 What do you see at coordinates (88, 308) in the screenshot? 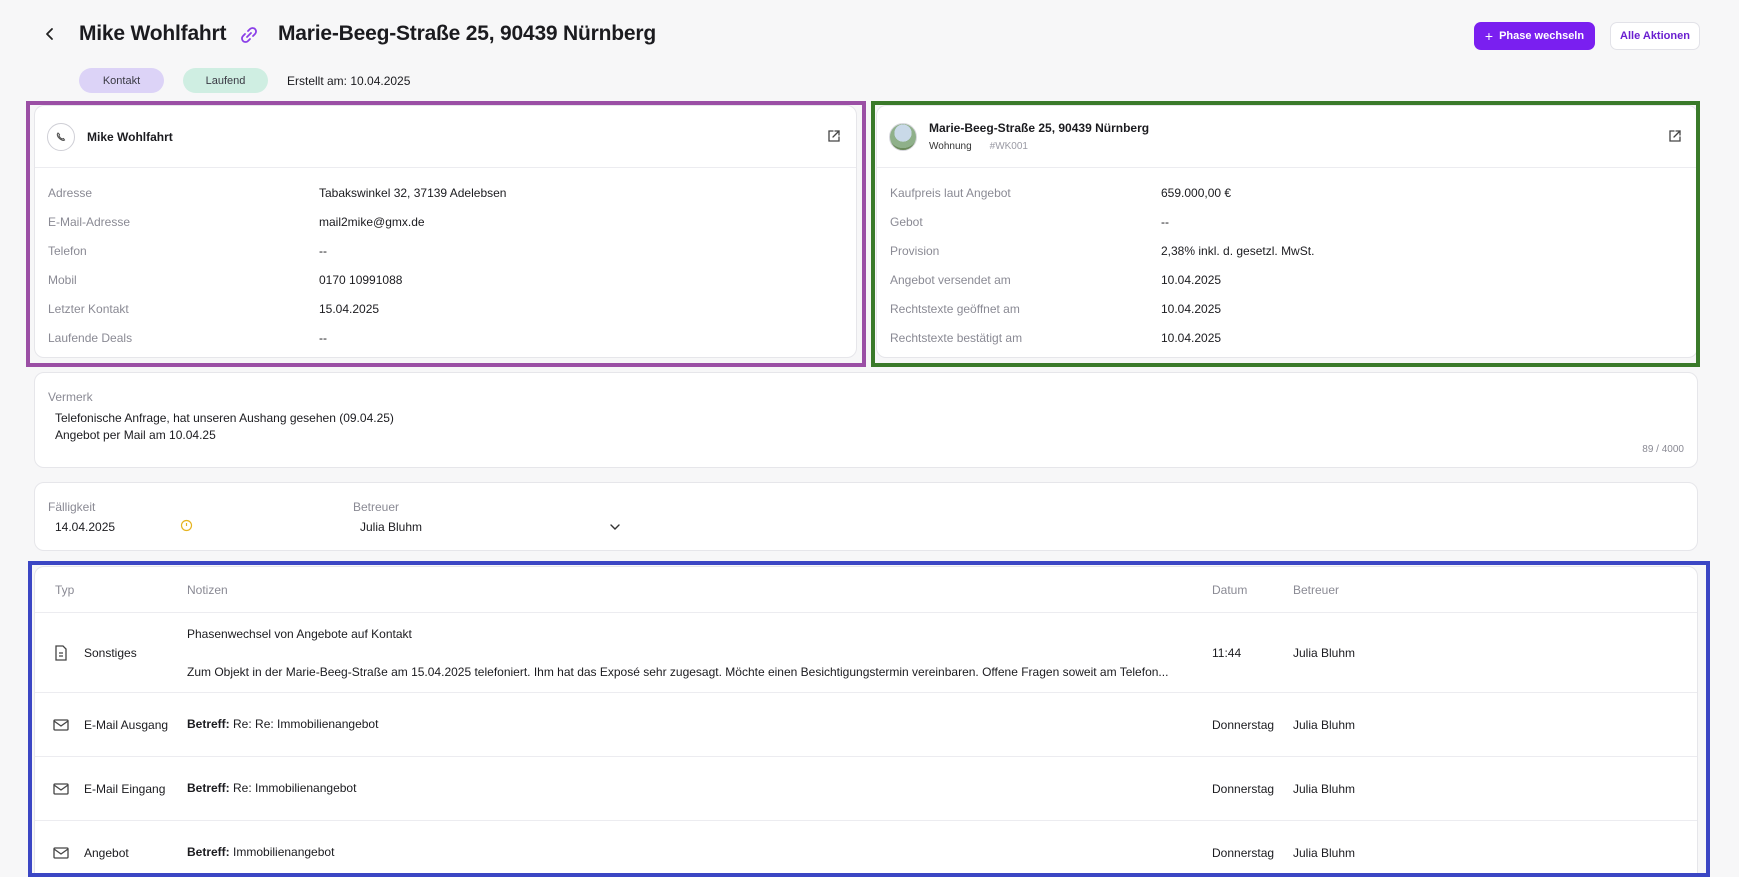
I see `detail-label: Letzter Kontakt` at bounding box center [88, 308].